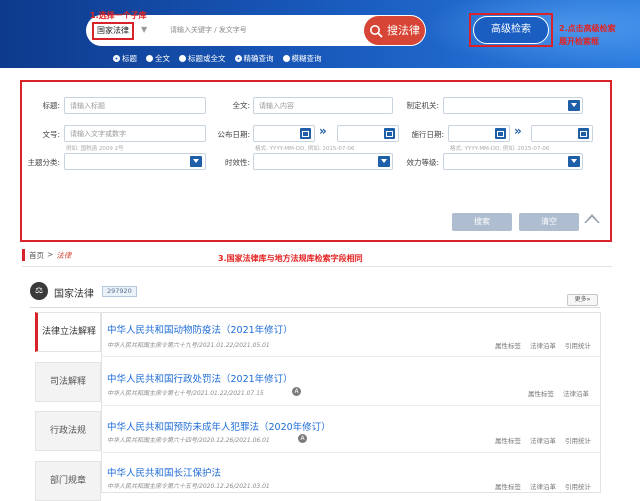 This screenshot has width=640, height=501. I want to click on result-meta: 中华人民共和国主席令第七十号/2021.01.22/2021.07.15, so click(185, 393).